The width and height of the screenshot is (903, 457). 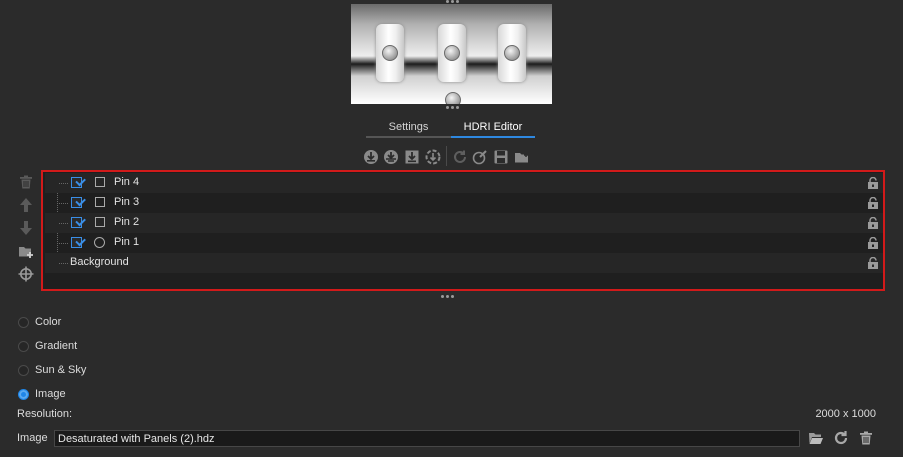 I want to click on browse-image-button, so click(x=815, y=438).